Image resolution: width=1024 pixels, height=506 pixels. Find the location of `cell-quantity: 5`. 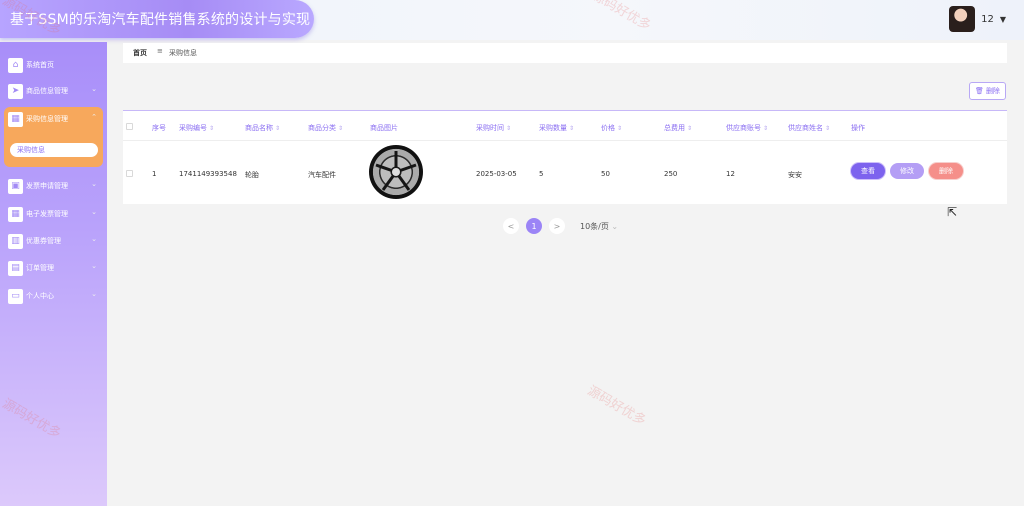

cell-quantity: 5 is located at coordinates (541, 174).